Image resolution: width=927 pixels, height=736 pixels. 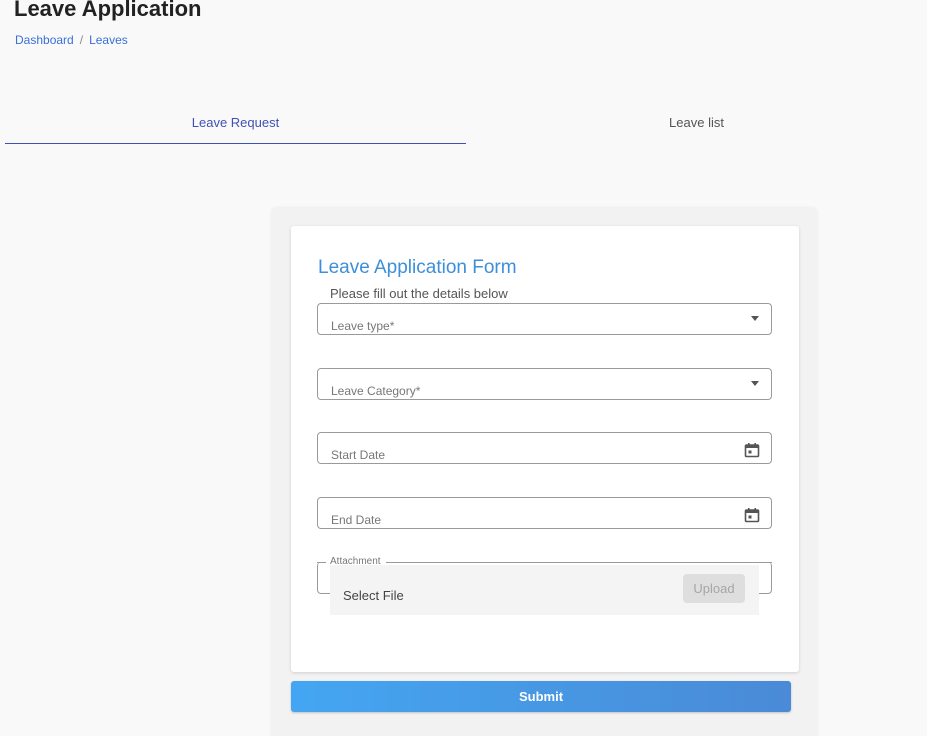 I want to click on upload-button: Upload, so click(x=714, y=588).